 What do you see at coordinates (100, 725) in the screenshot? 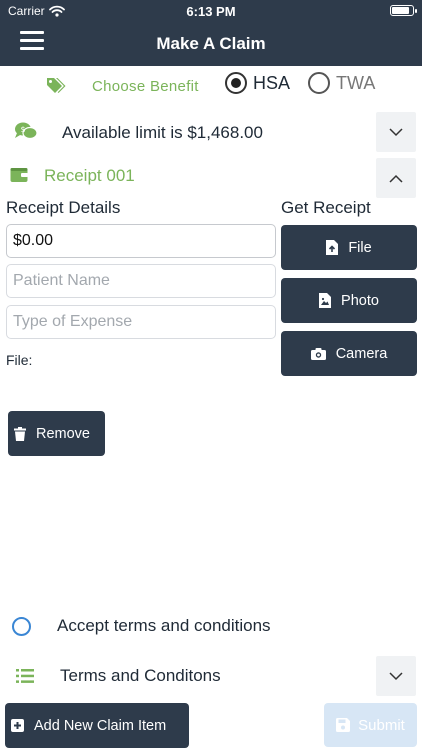
I see `add-claim-item-label: Add New Claim Item` at bounding box center [100, 725].